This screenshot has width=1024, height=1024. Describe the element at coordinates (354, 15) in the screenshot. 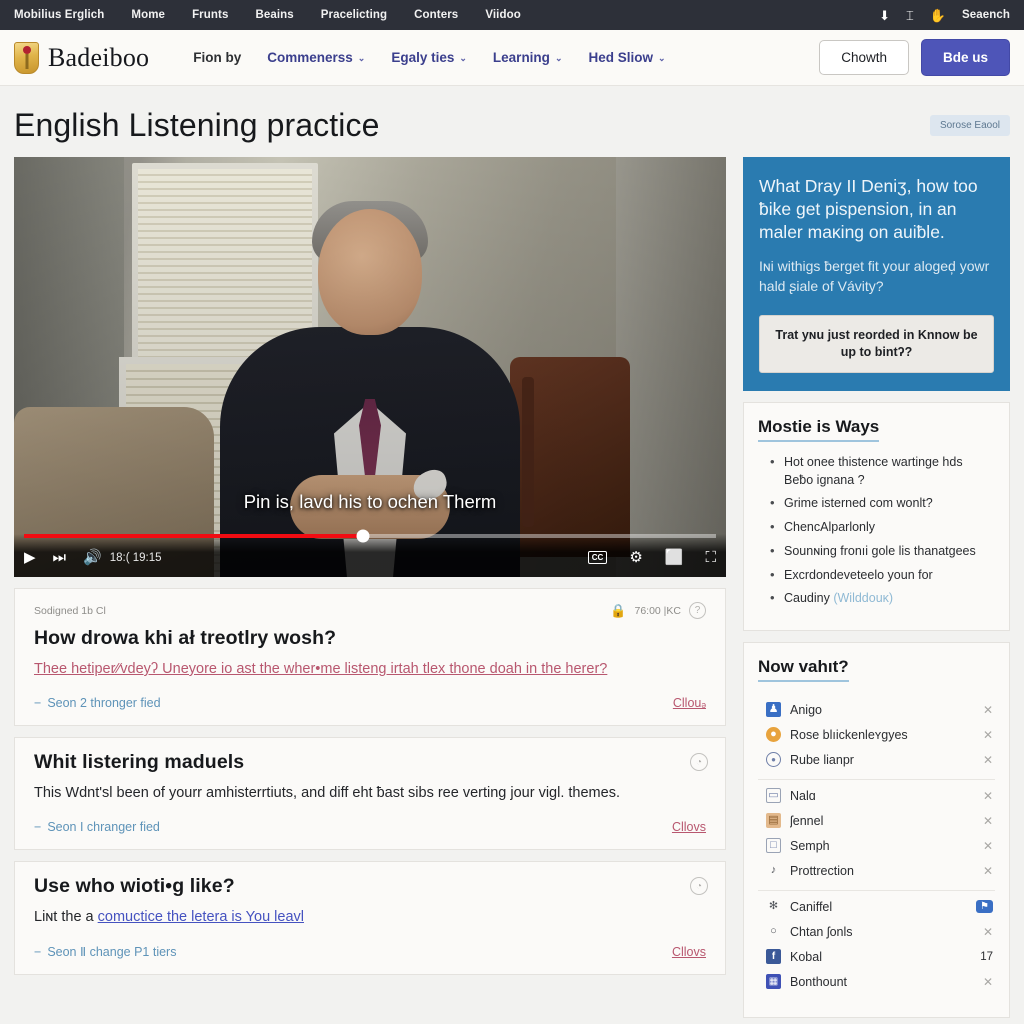

I see `topbar-link-4: Pracelicting` at that location.